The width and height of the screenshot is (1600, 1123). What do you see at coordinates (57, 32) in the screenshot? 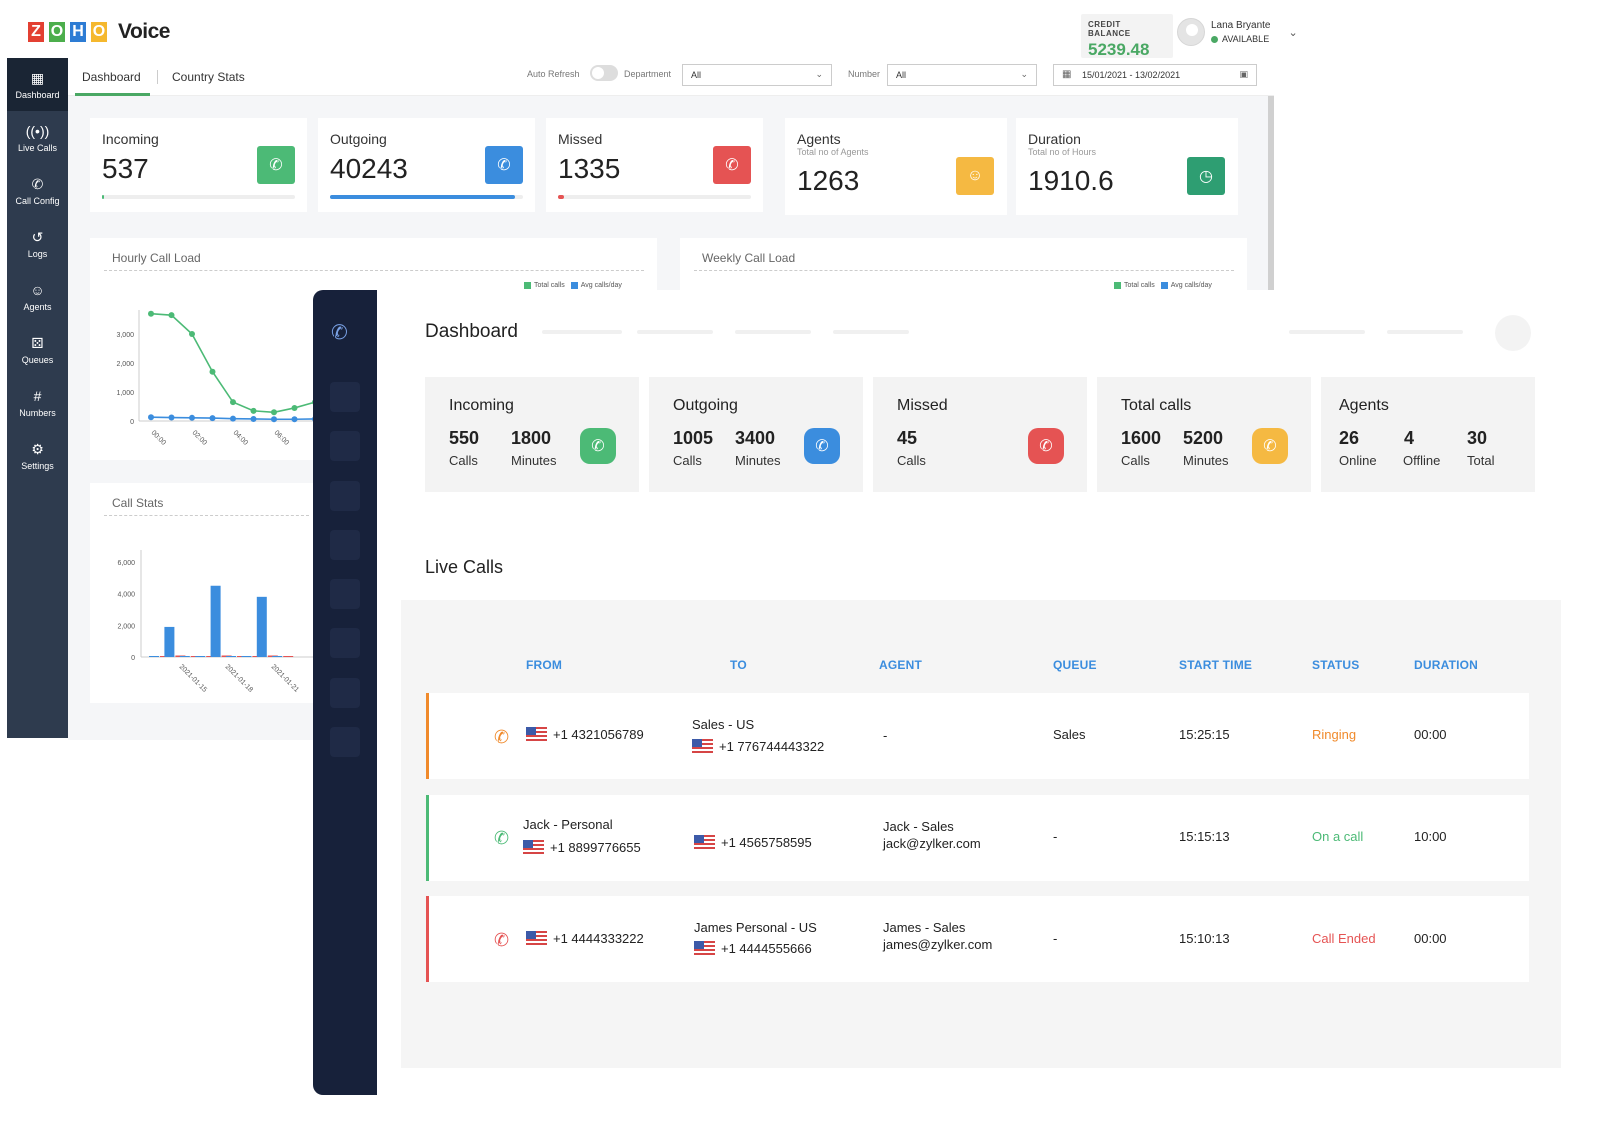
I see `logo-letter: O` at bounding box center [57, 32].